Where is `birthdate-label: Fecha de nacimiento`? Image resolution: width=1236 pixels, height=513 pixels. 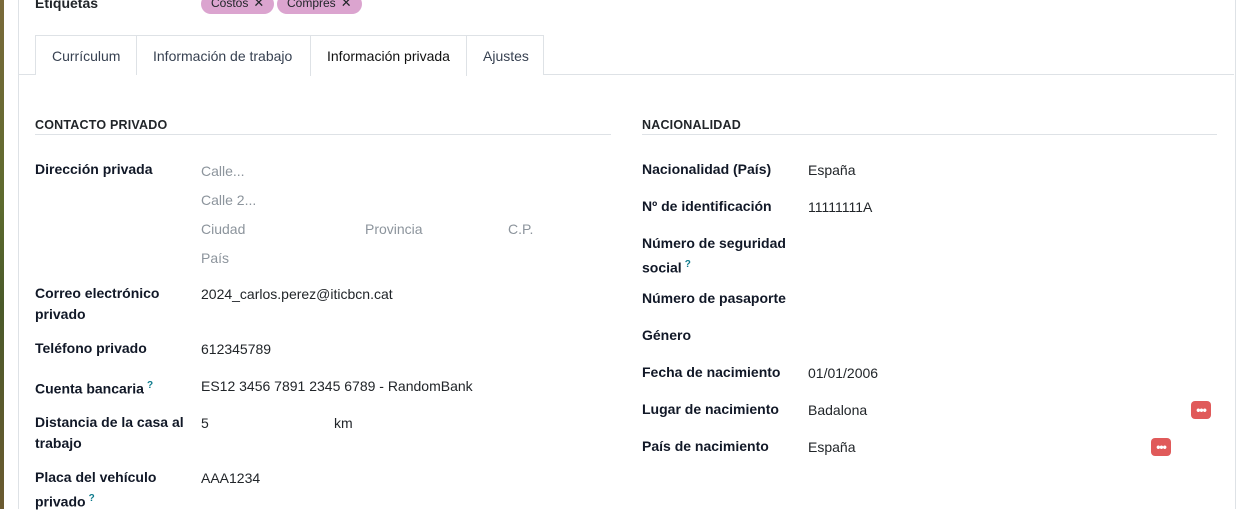 birthdate-label: Fecha de nacimiento is located at coordinates (711, 372).